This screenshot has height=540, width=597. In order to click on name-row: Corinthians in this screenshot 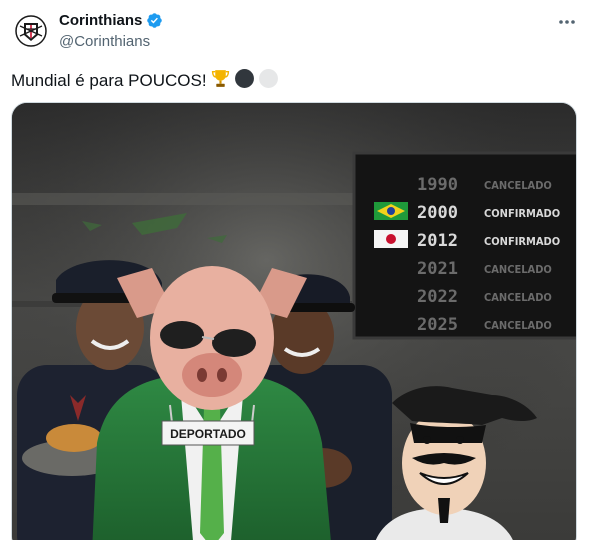, I will do `click(111, 20)`.